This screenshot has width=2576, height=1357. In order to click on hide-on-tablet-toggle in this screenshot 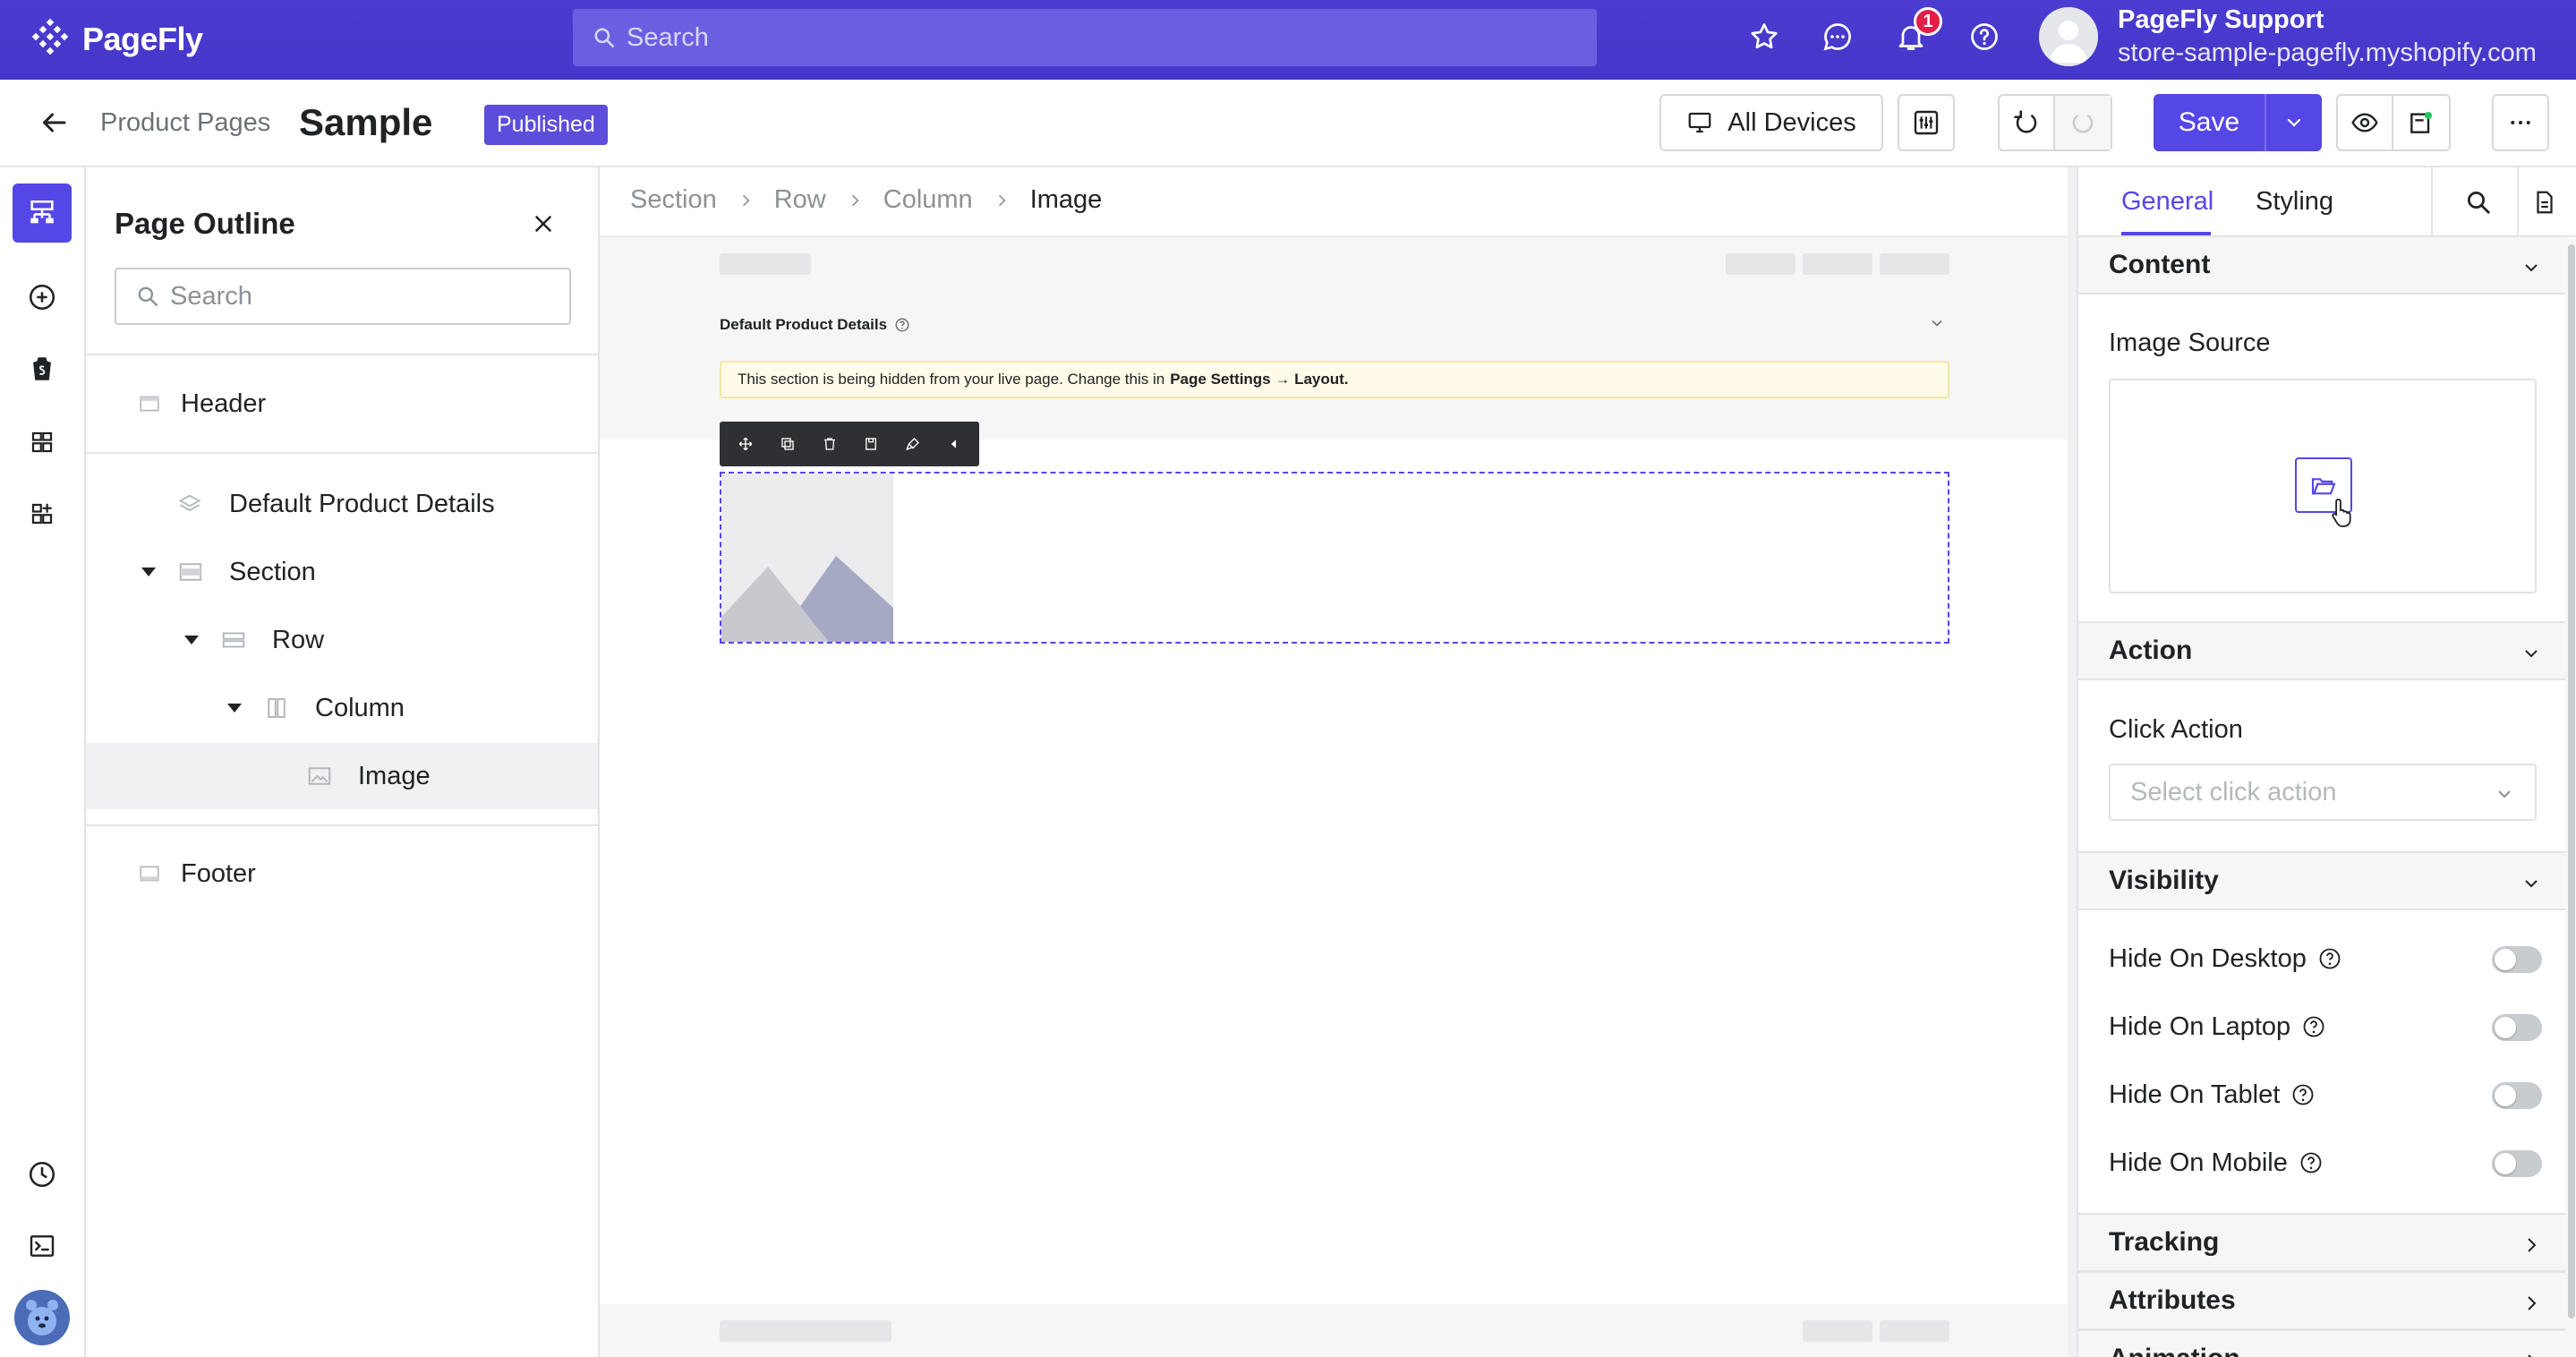, I will do `click(2517, 1095)`.